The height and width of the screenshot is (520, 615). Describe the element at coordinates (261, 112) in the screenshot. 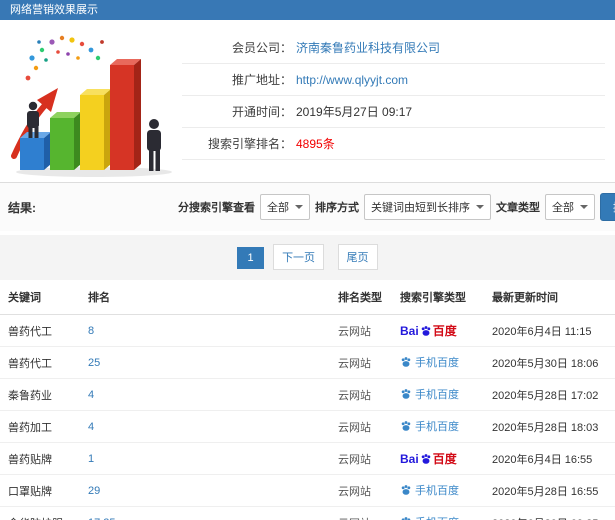

I see `info-field-label: 开通时间：` at that location.